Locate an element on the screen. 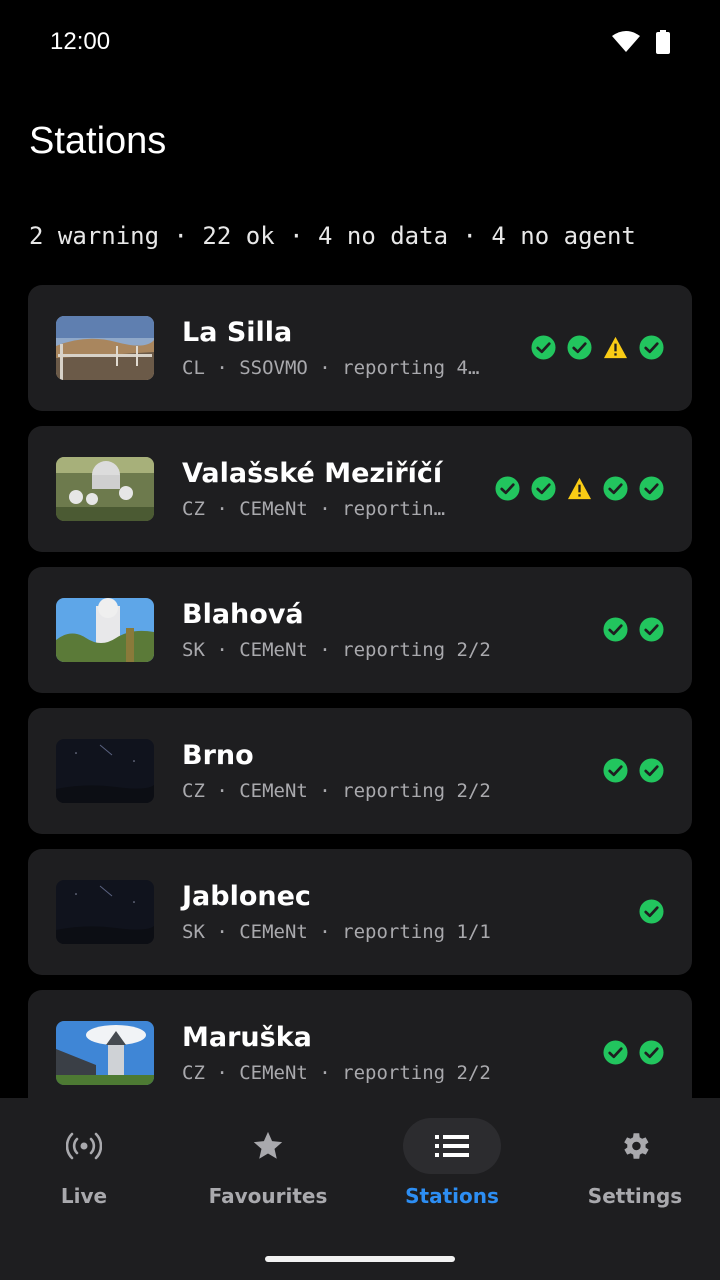 Image resolution: width=720 pixels, height=1280 pixels. station-card: Blahová SK · CEMeNt · reporting 2/2 is located at coordinates (360, 630).